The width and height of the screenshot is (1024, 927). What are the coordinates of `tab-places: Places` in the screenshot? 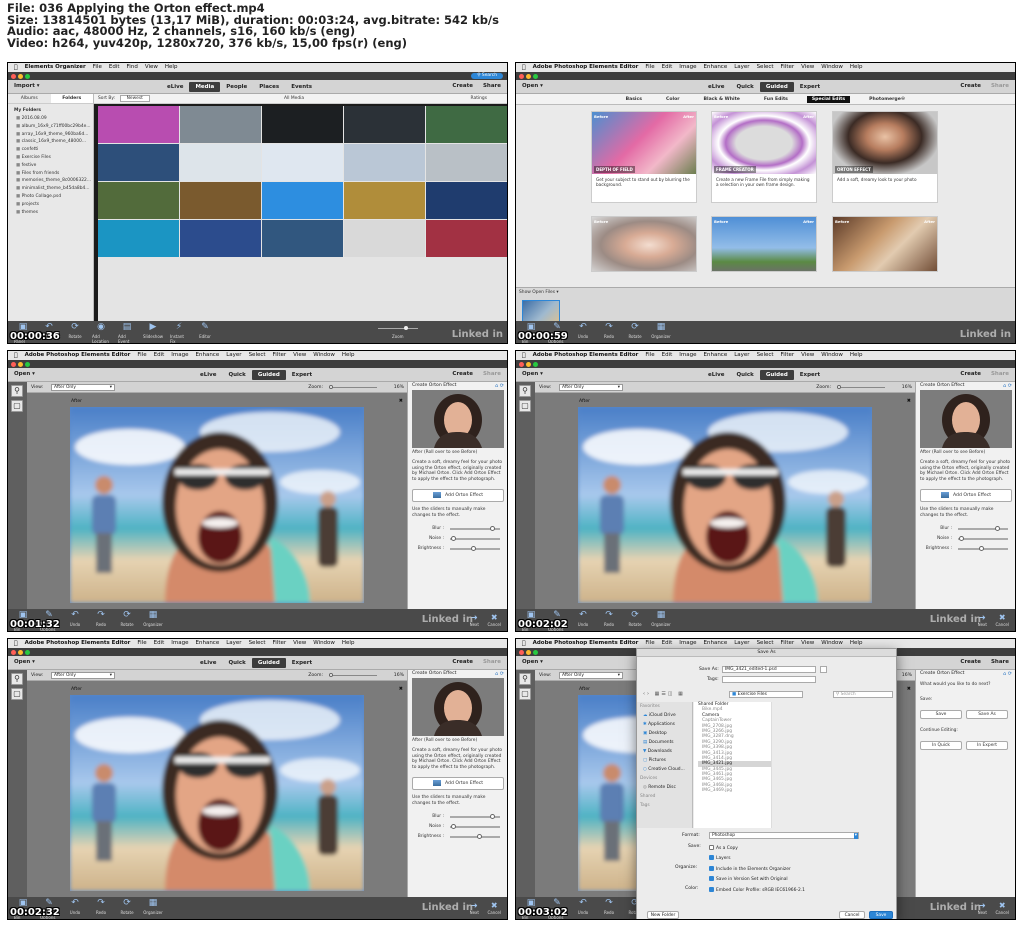 It's located at (269, 87).